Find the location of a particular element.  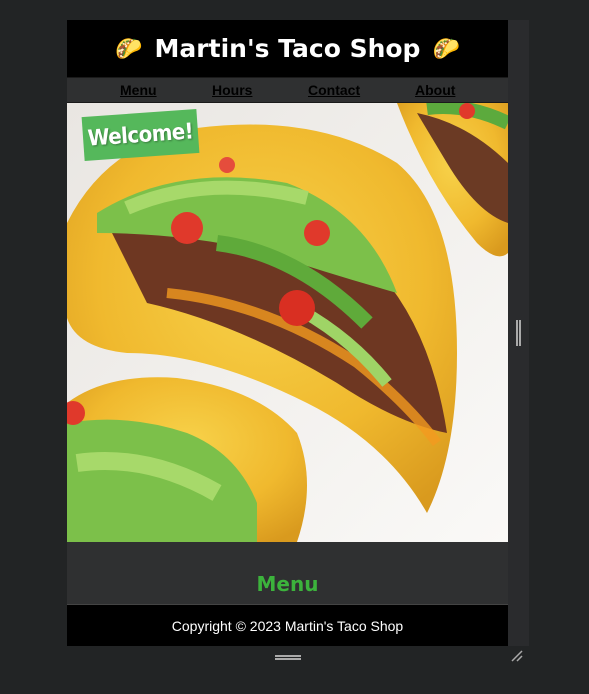

site-footer: Copyright © 2023 Martin's Taco Shop is located at coordinates (287, 625).